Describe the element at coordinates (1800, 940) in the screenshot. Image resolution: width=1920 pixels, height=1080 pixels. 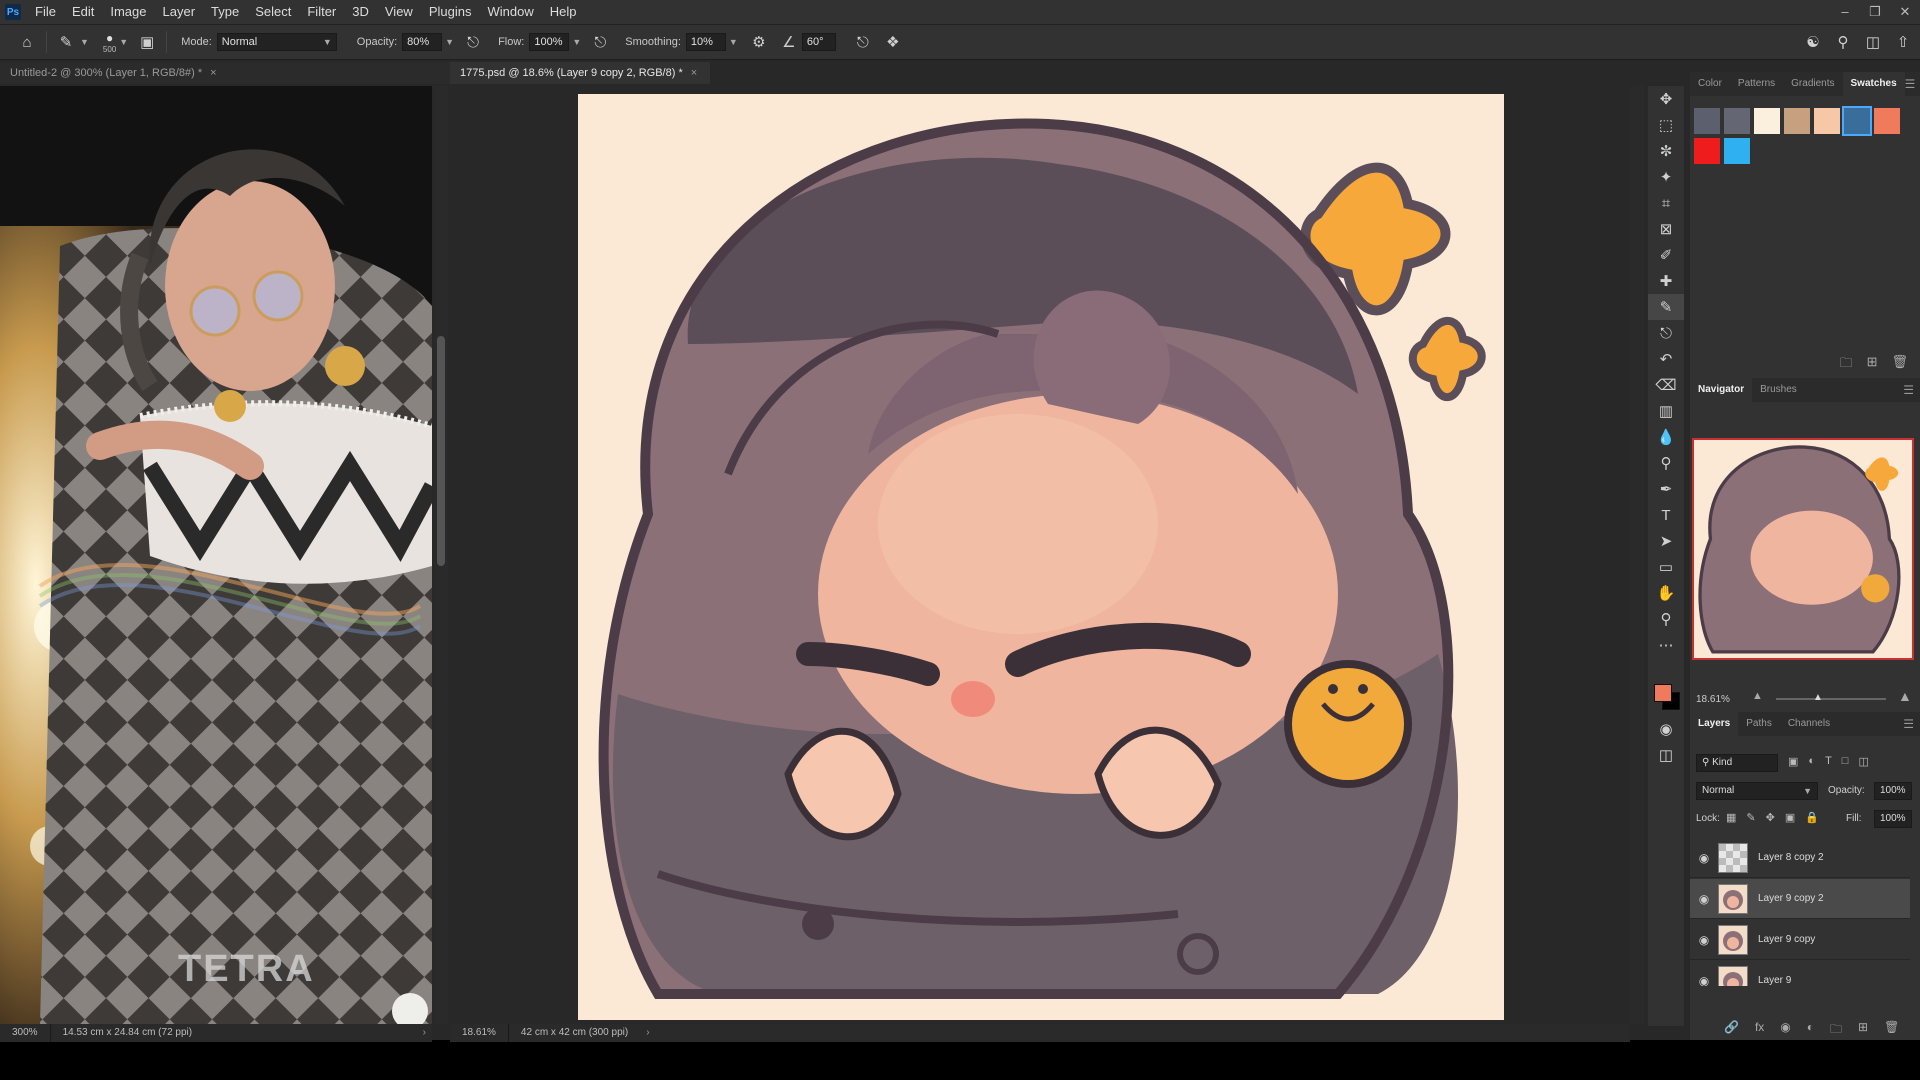
I see `layer-row: ◉ Layer 9 copy` at that location.